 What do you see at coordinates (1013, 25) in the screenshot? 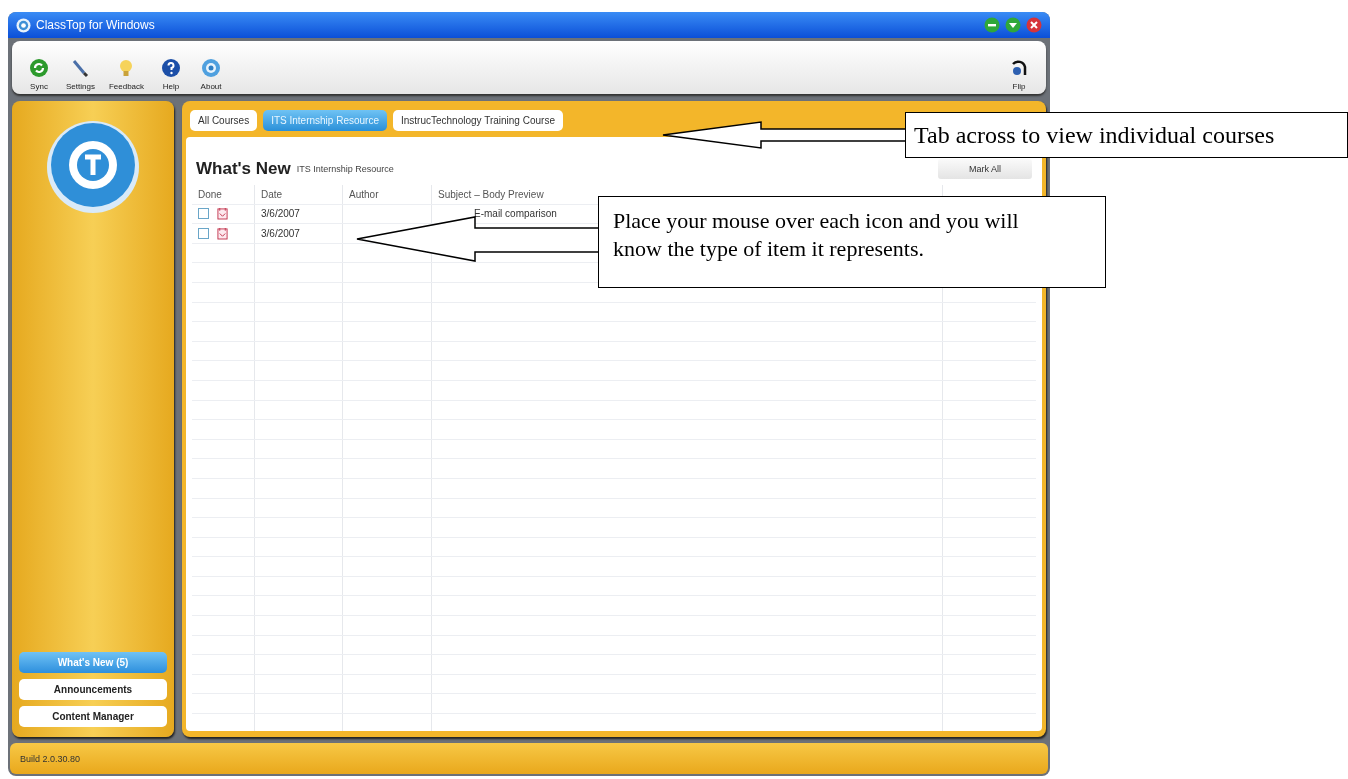
I see `restore-button` at bounding box center [1013, 25].